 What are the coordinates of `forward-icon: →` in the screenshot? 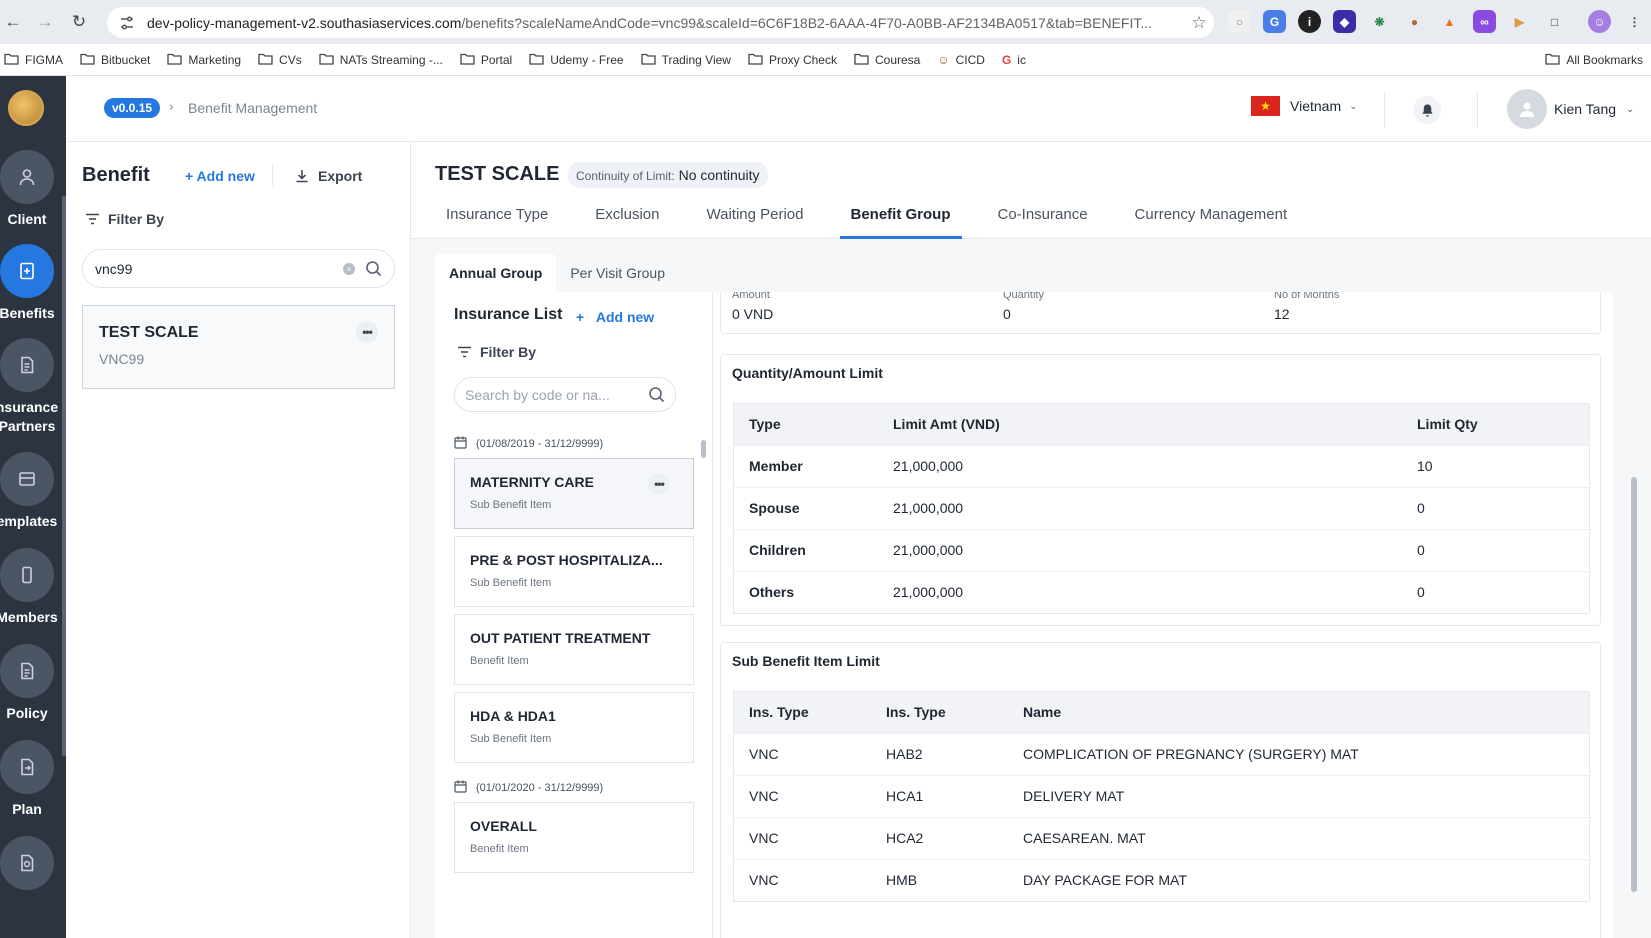 It's located at (45, 22).